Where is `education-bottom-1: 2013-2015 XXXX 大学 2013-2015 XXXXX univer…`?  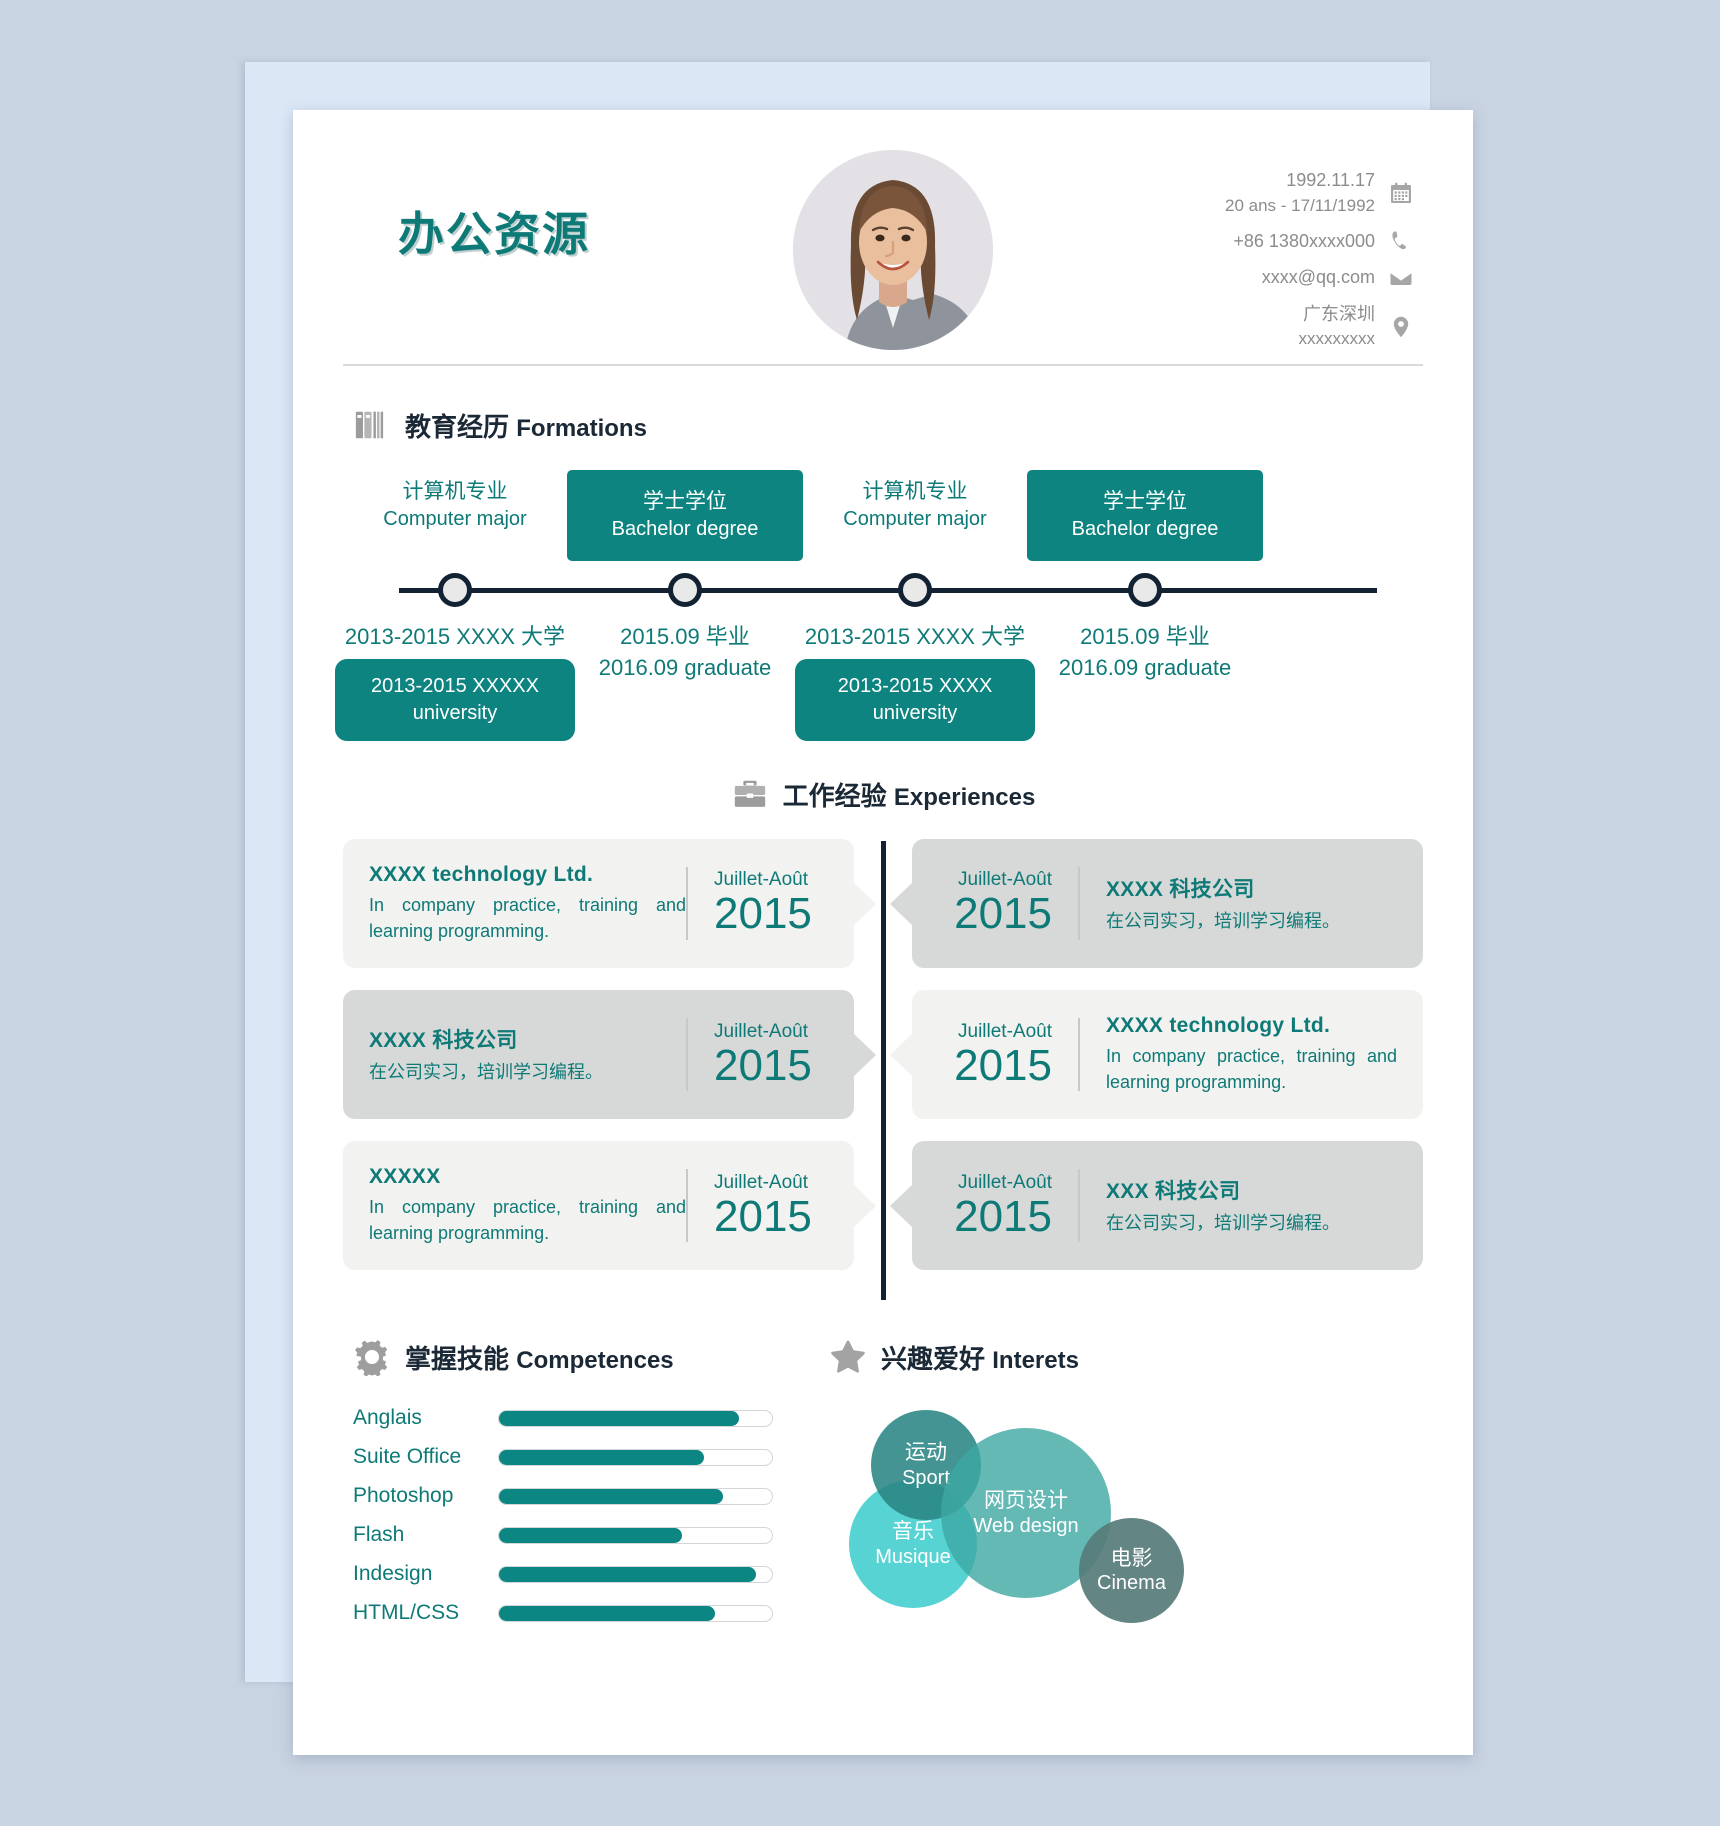 education-bottom-1: 2013-2015 XXXX 大学 2013-2015 XXXXX univer… is located at coordinates (455, 681).